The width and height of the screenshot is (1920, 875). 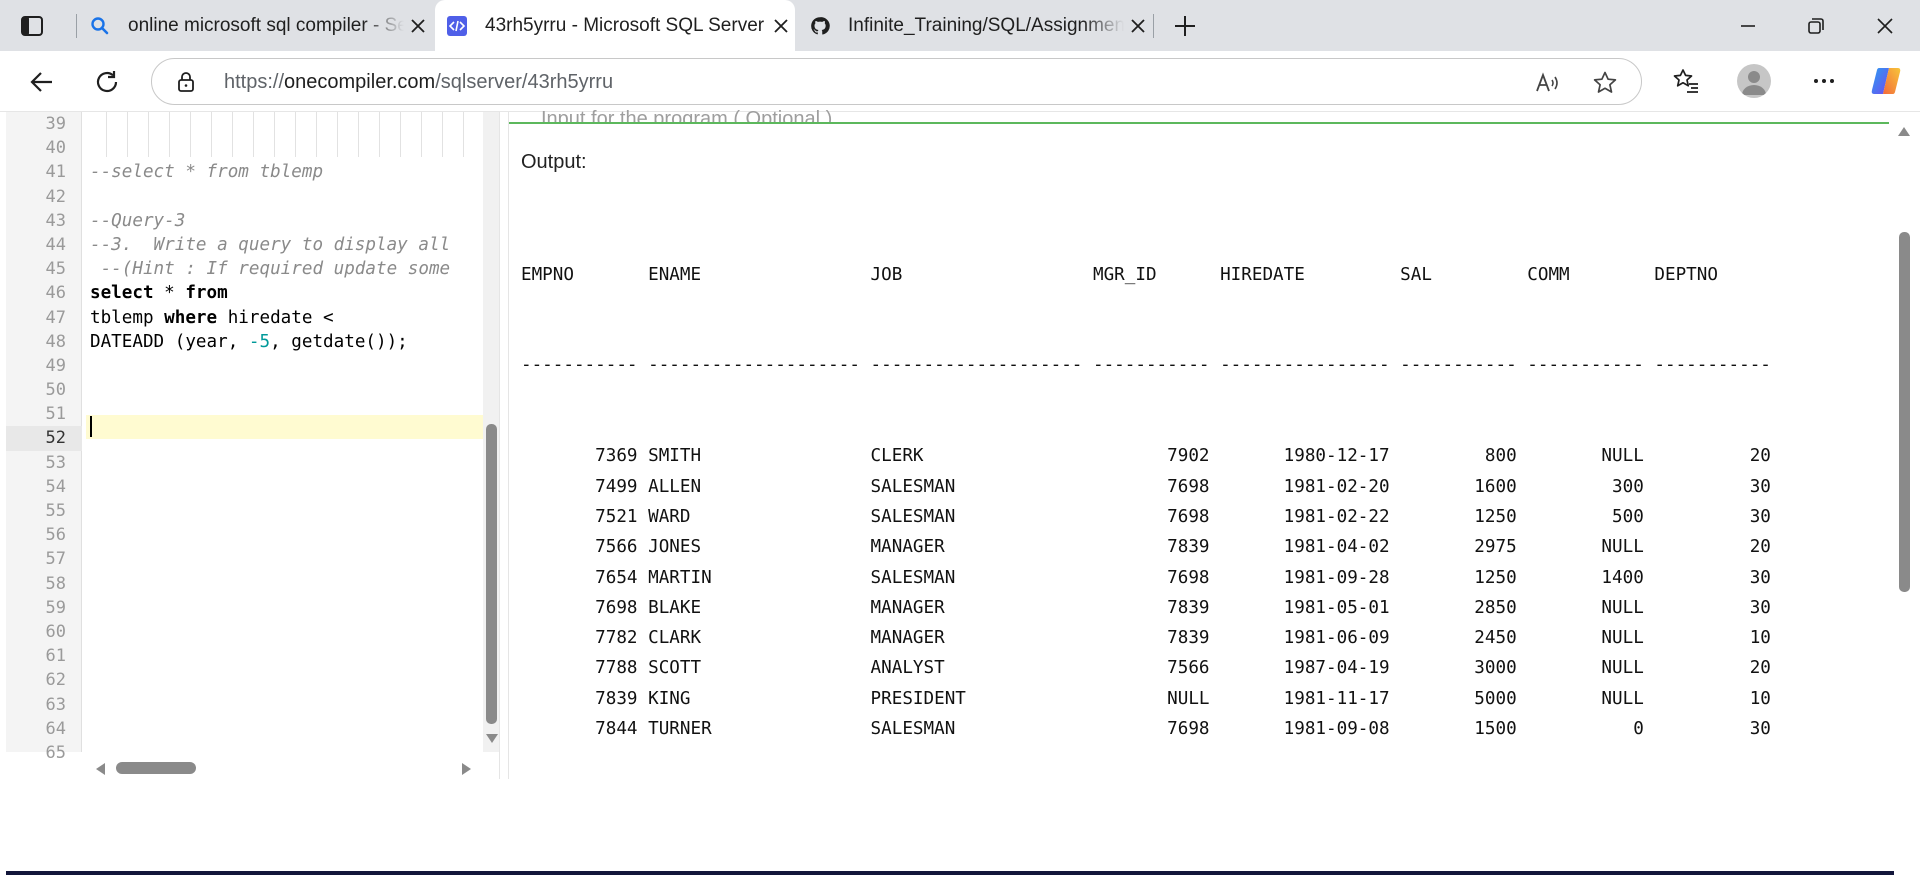 I want to click on back-arrow-icon, so click(x=41, y=82).